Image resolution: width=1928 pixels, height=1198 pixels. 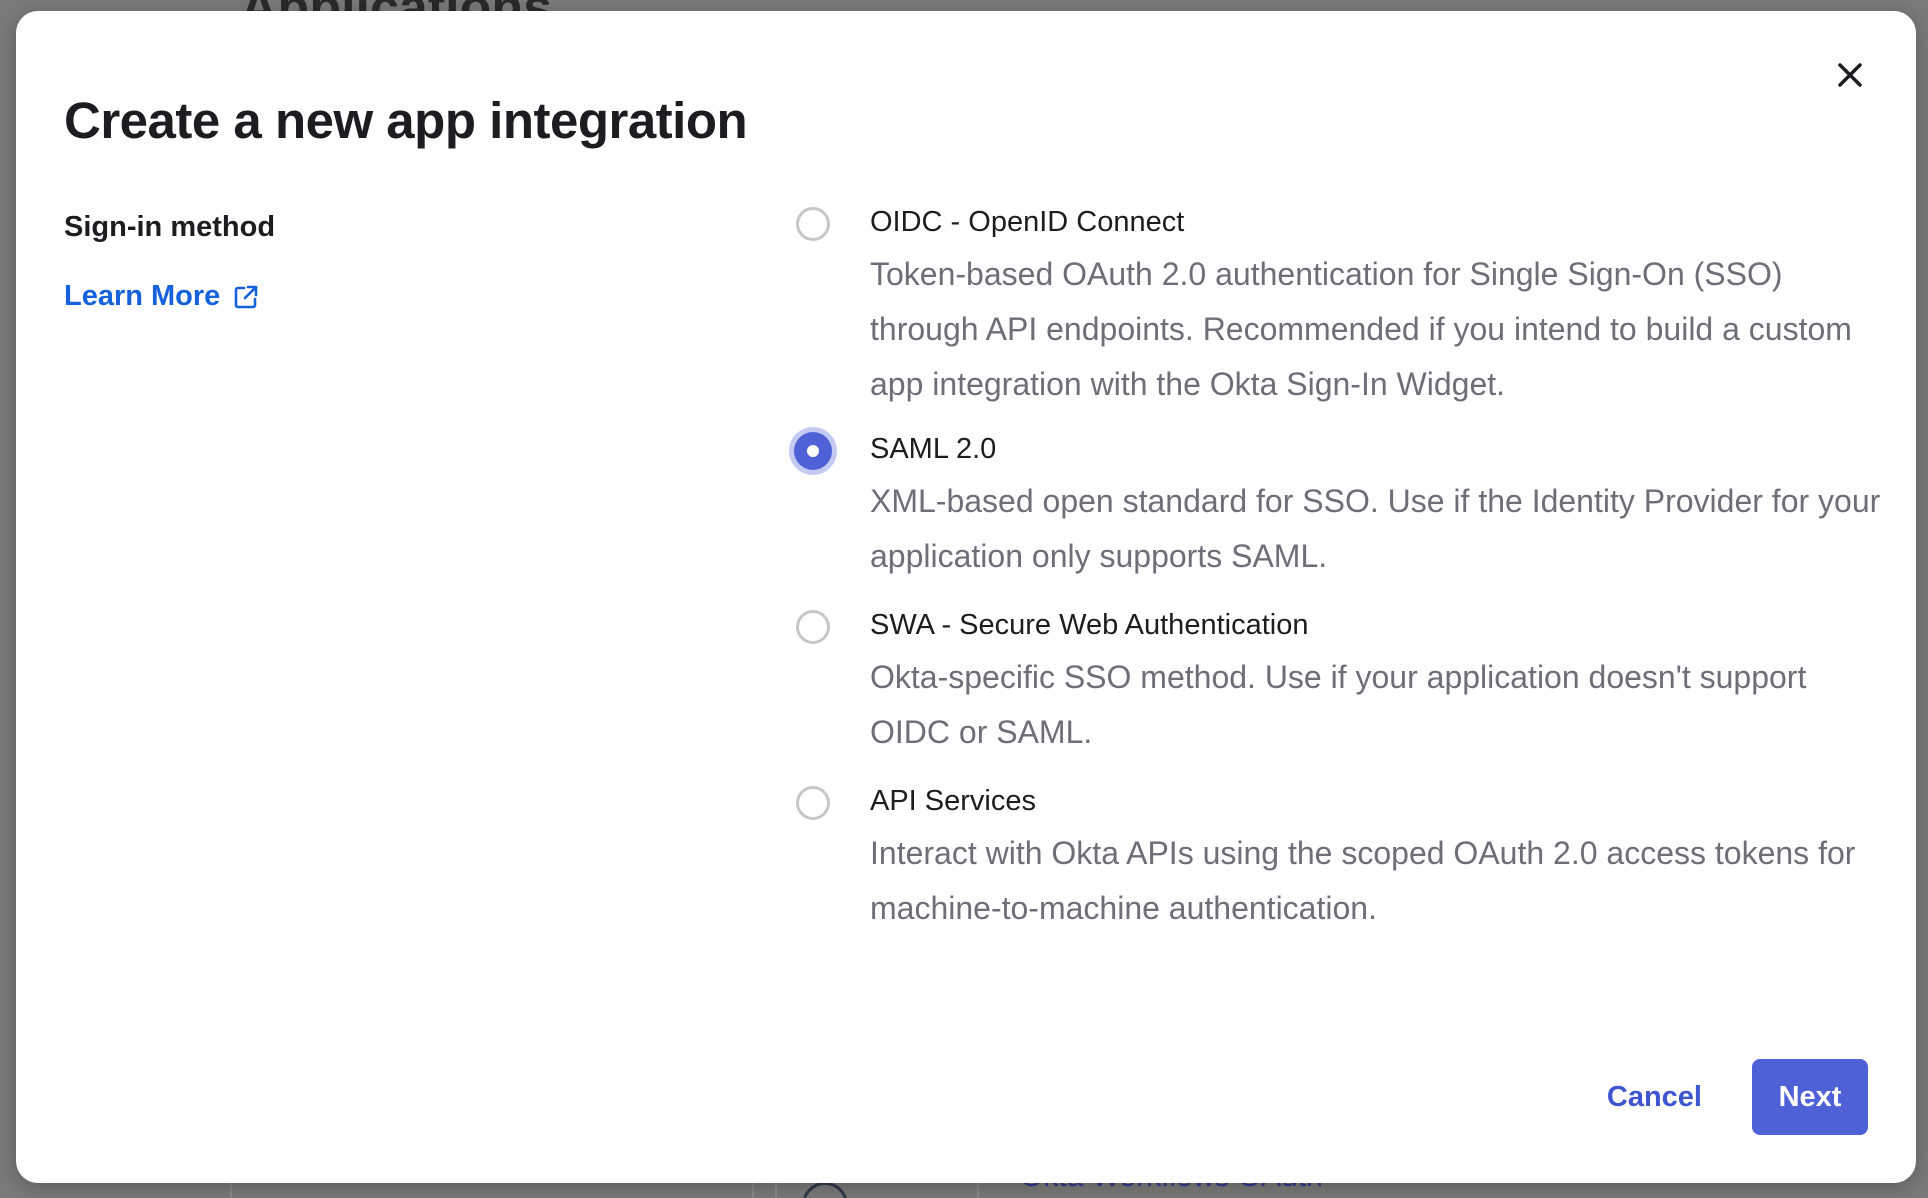 I want to click on next-button: Next, so click(x=1810, y=1097).